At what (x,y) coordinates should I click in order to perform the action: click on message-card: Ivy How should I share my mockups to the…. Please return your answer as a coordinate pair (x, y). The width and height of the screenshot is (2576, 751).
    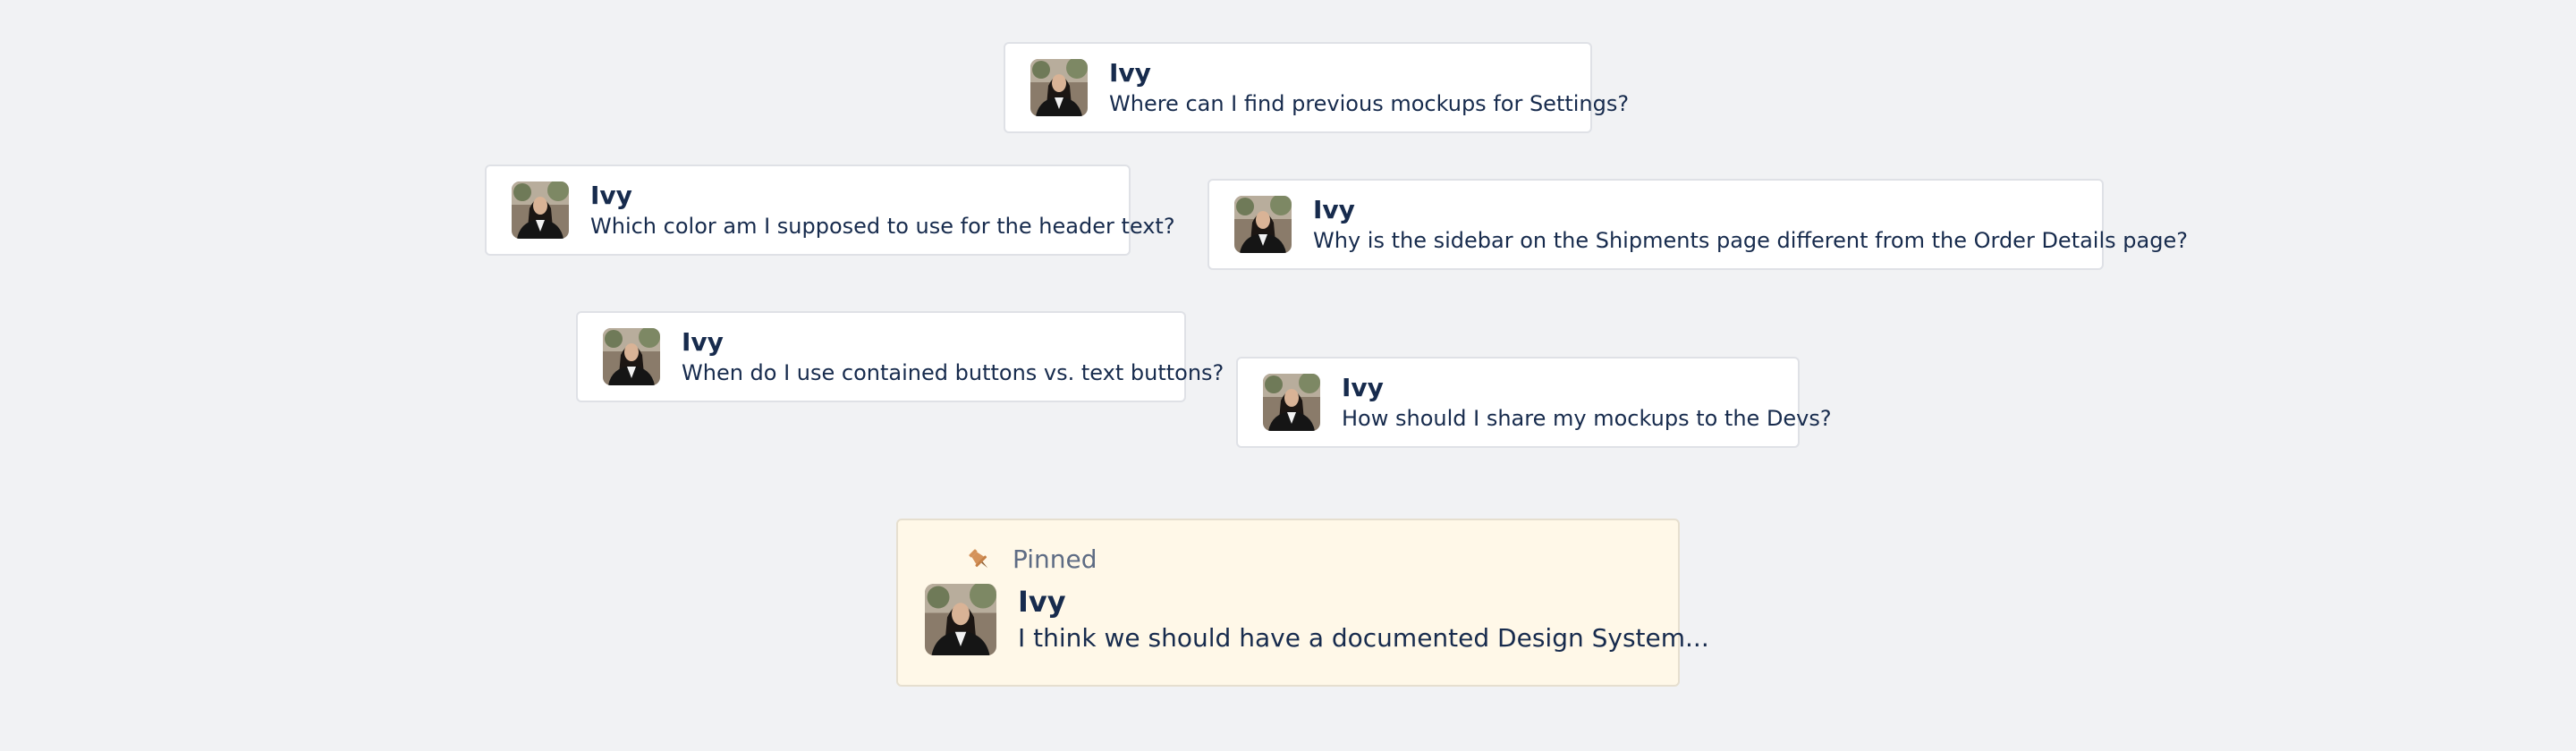
    Looking at the image, I should click on (1534, 402).